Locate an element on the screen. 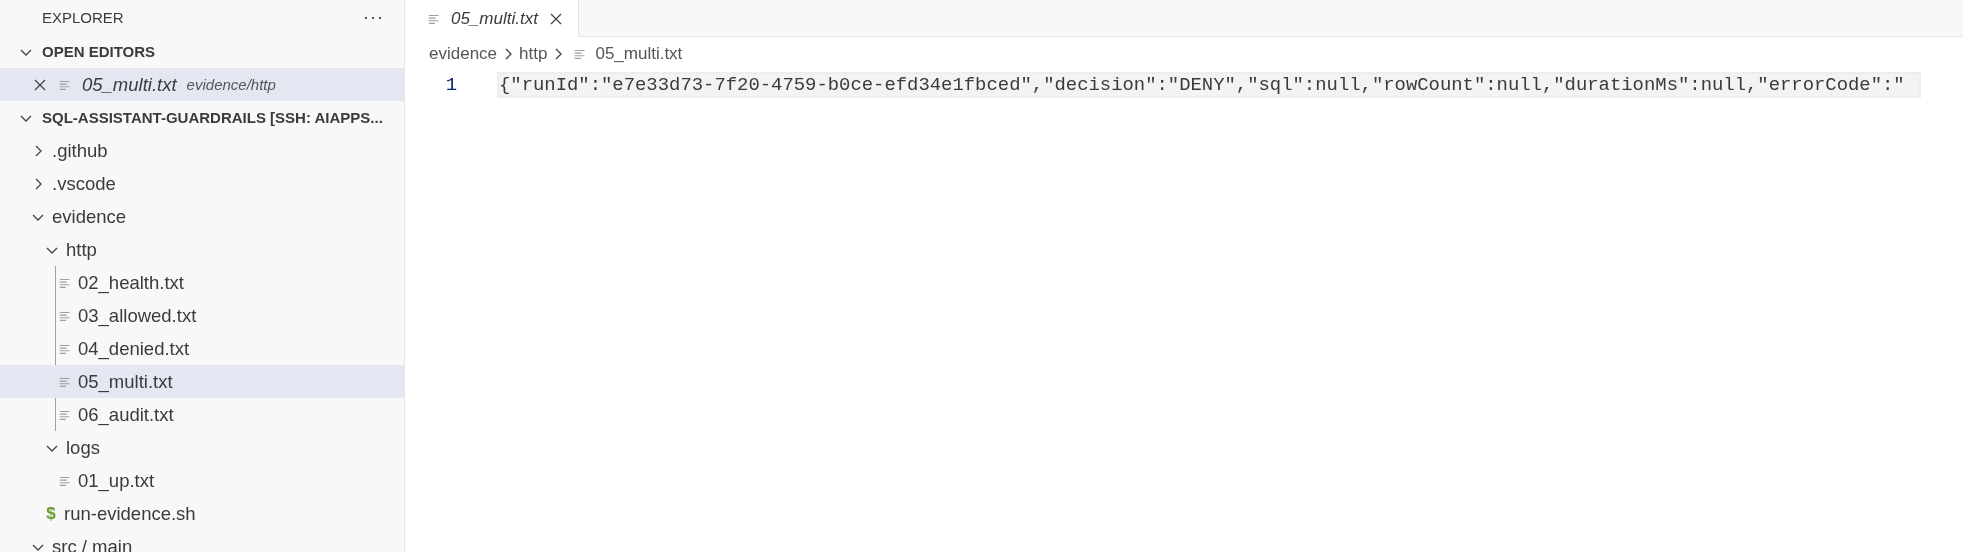  editor-tab: 05_multi.txt is located at coordinates (492, 18).